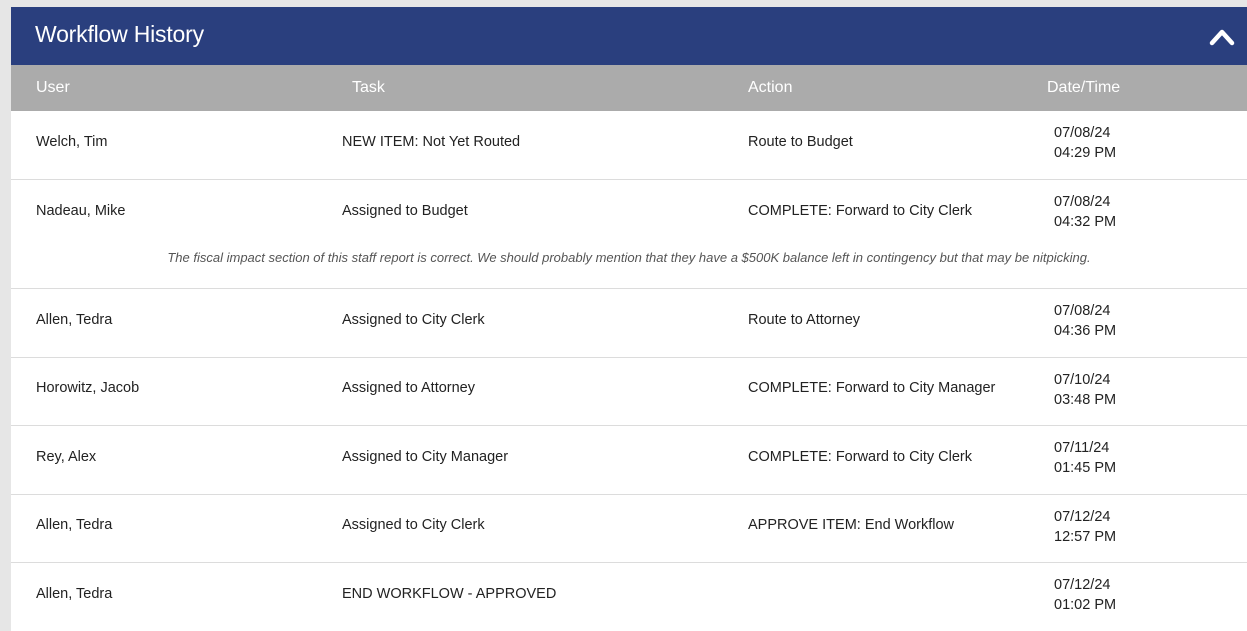  Describe the element at coordinates (1082, 380) in the screenshot. I see `date-text: 07/10/24` at that location.